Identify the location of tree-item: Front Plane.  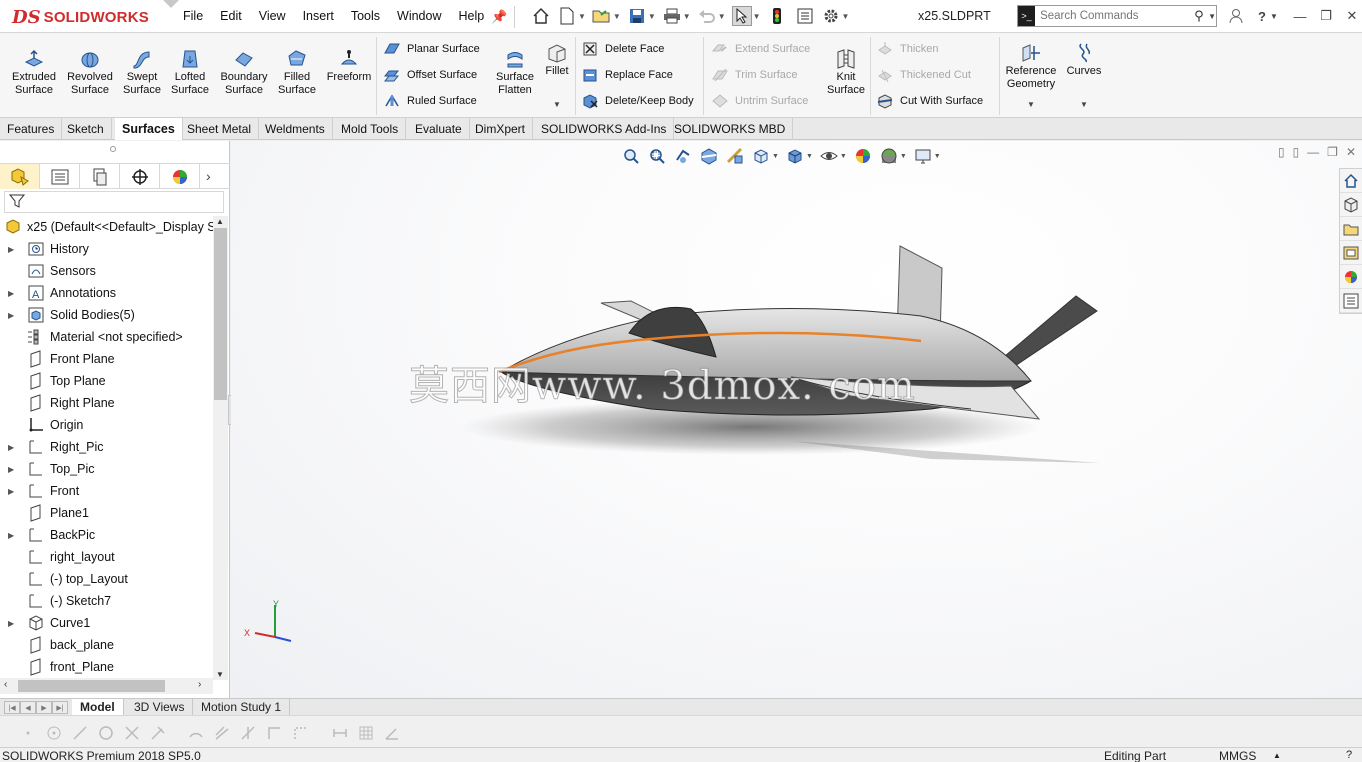
(106, 359).